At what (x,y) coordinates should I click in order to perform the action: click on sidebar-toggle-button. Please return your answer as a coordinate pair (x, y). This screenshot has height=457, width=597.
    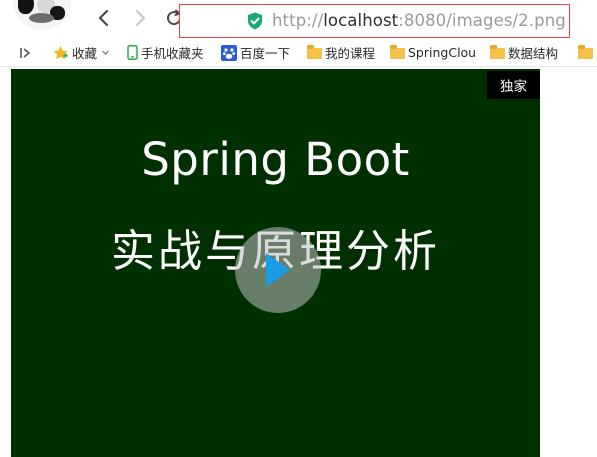
    Looking at the image, I should click on (25, 52).